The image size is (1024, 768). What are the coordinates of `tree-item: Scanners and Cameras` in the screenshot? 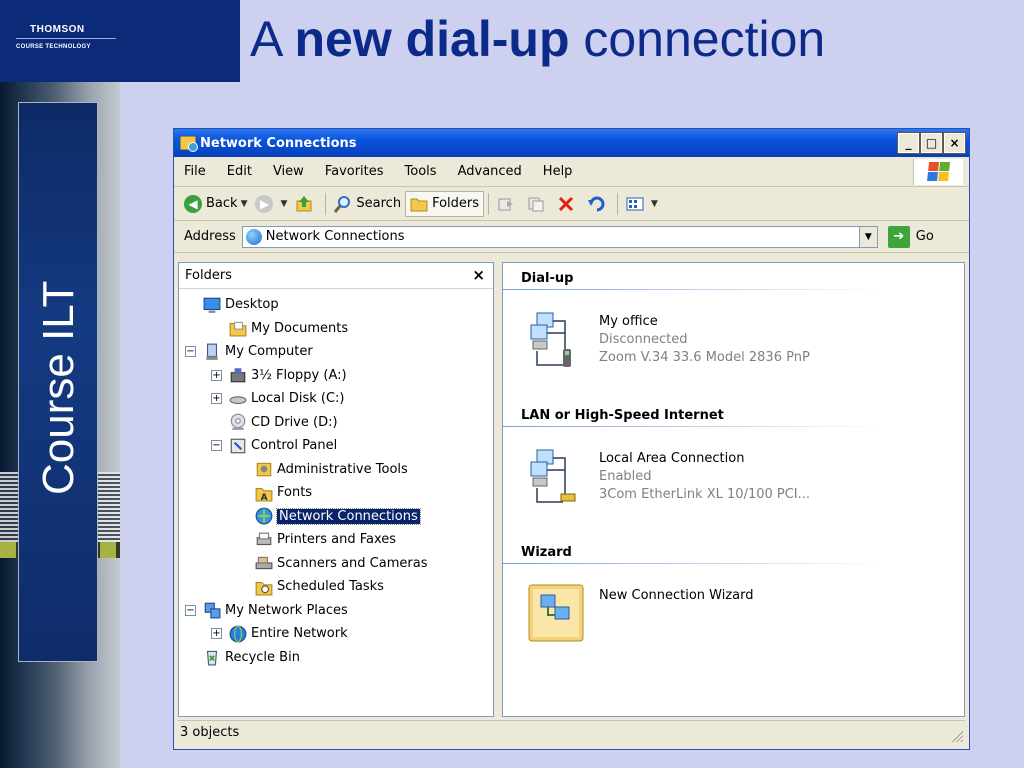 It's located at (336, 564).